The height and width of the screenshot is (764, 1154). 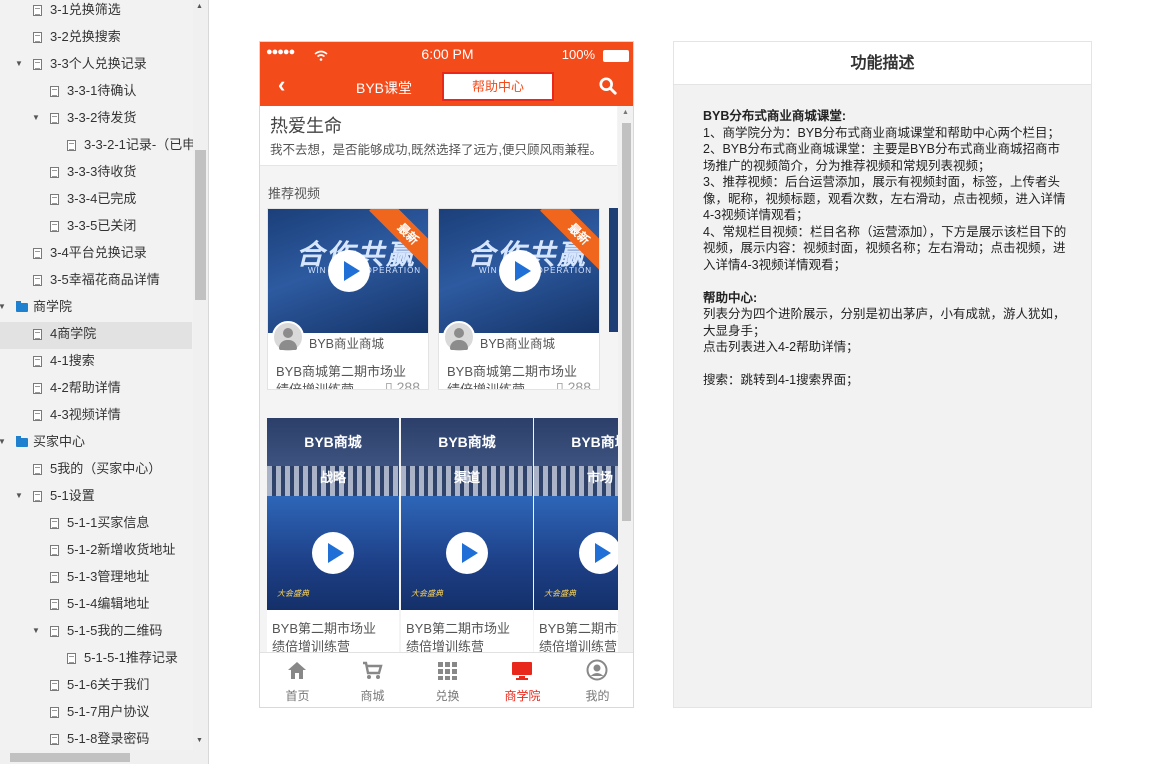 What do you see at coordinates (96, 416) in the screenshot?
I see `tree-item: 4-3视频详情` at bounding box center [96, 416].